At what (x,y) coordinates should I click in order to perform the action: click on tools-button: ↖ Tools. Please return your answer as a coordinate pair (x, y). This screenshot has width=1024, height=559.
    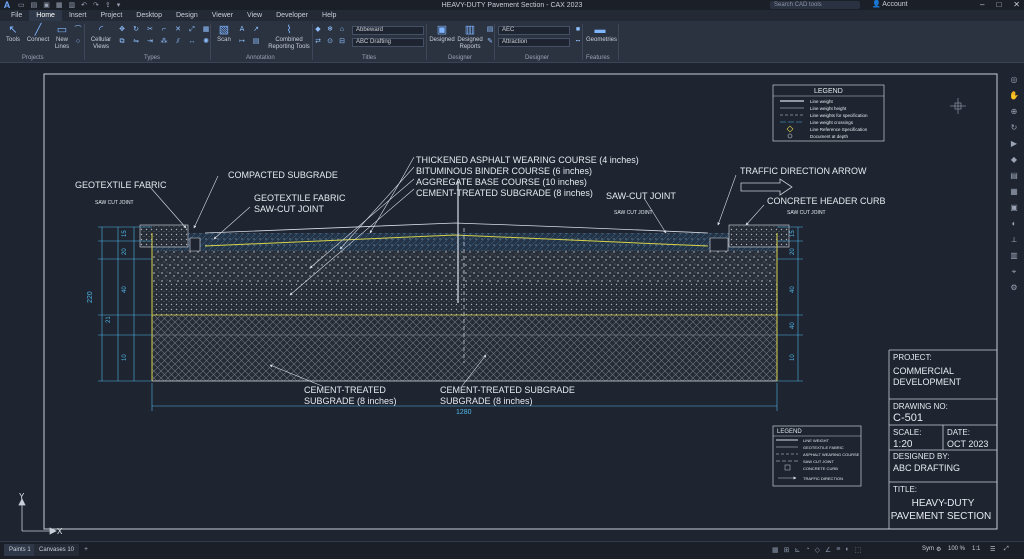
    Looking at the image, I should click on (13, 34).